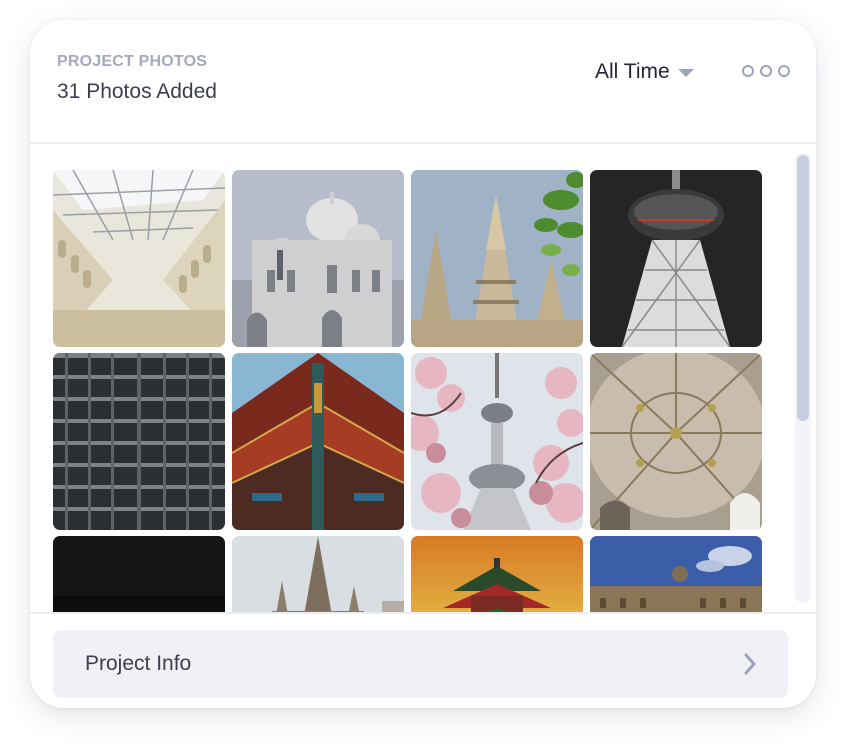 The image size is (846, 747). I want to click on more-options-button, so click(766, 71).